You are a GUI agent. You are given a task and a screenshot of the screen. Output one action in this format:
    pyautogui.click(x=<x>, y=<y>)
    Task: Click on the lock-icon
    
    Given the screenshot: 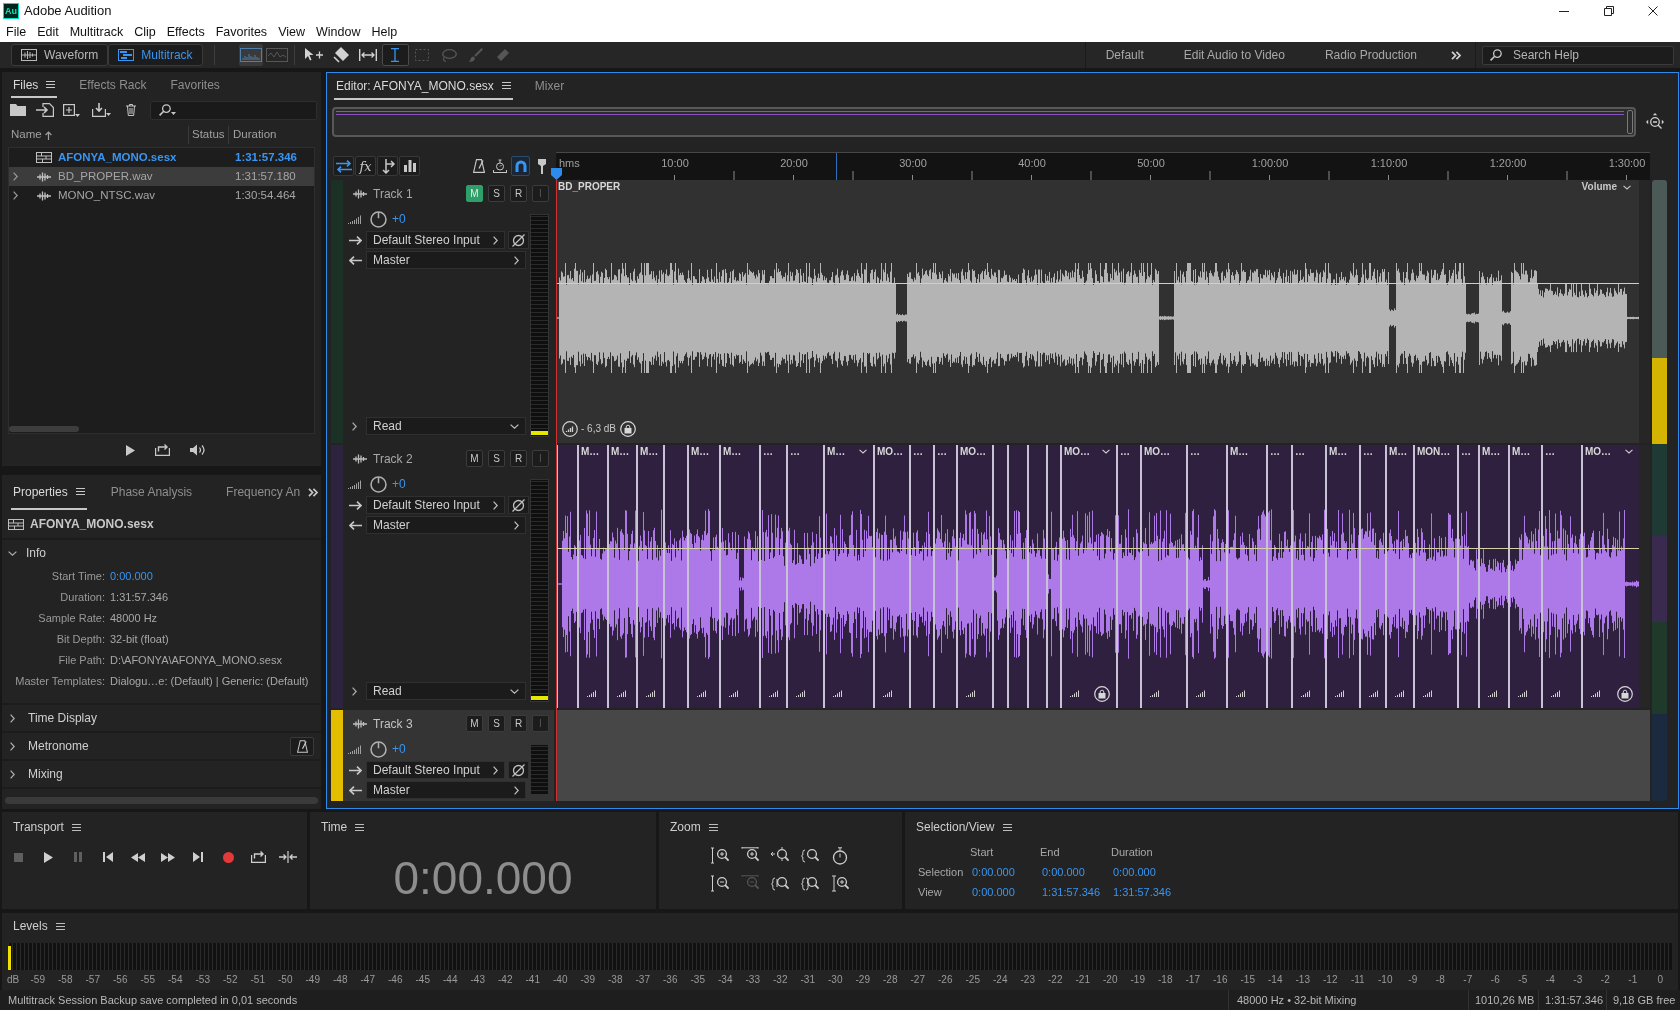 What is the action you would take?
    pyautogui.click(x=628, y=429)
    